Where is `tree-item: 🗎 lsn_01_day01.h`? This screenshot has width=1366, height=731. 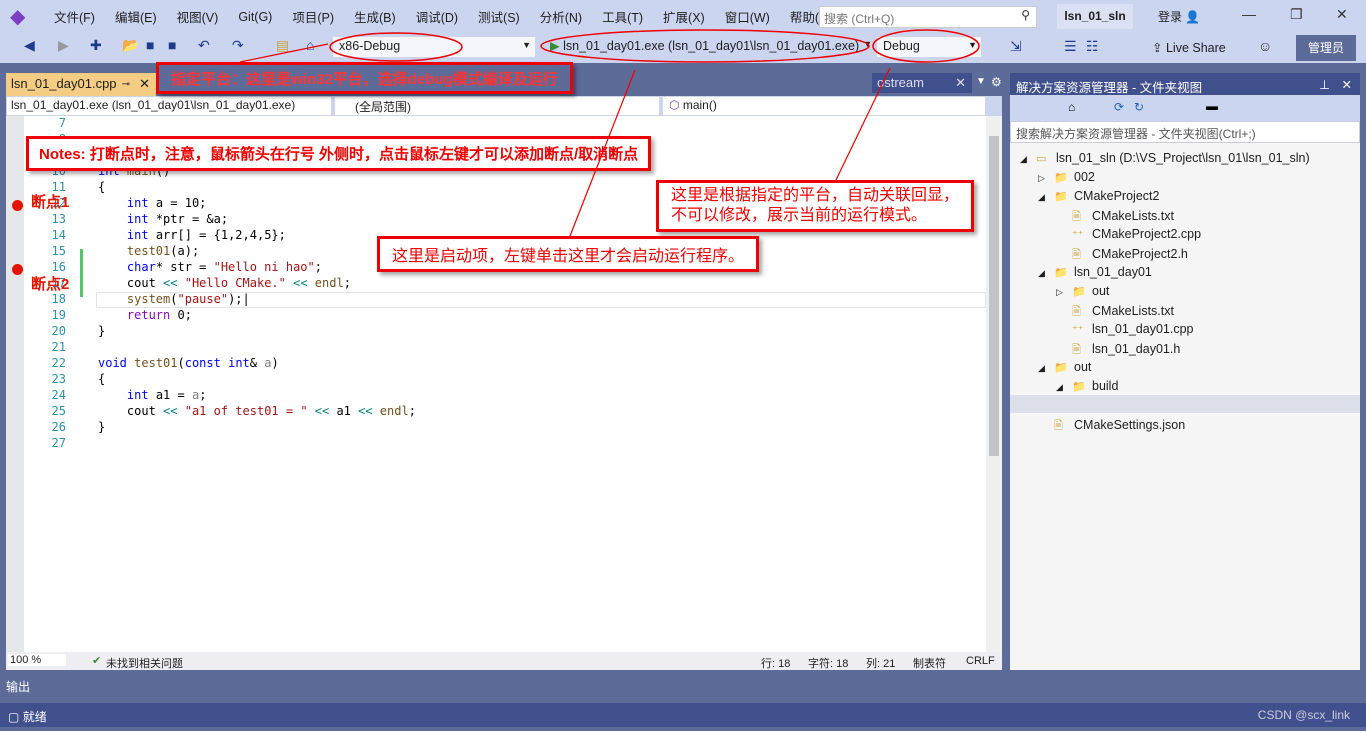
tree-item: 🗎 lsn_01_day01.h is located at coordinates (1118, 350).